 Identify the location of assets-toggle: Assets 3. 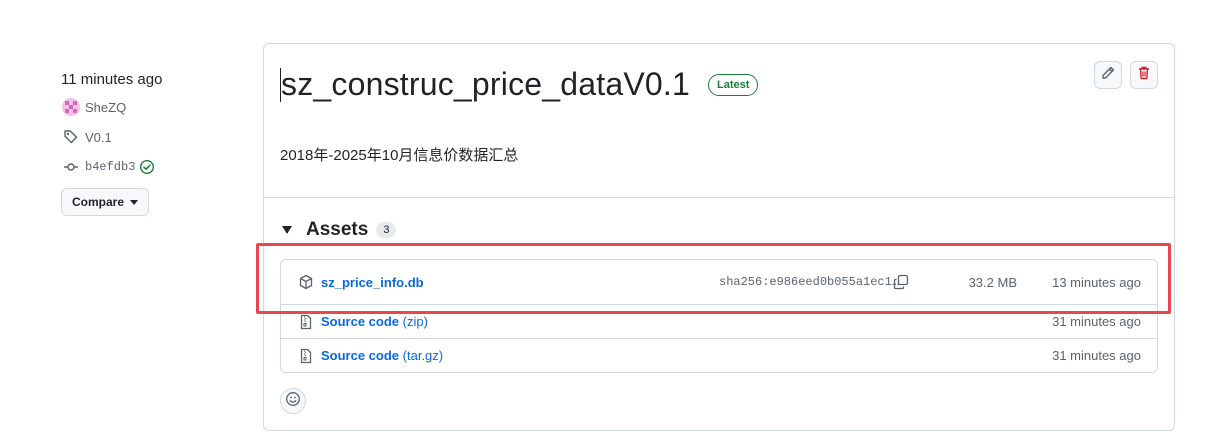
(338, 230).